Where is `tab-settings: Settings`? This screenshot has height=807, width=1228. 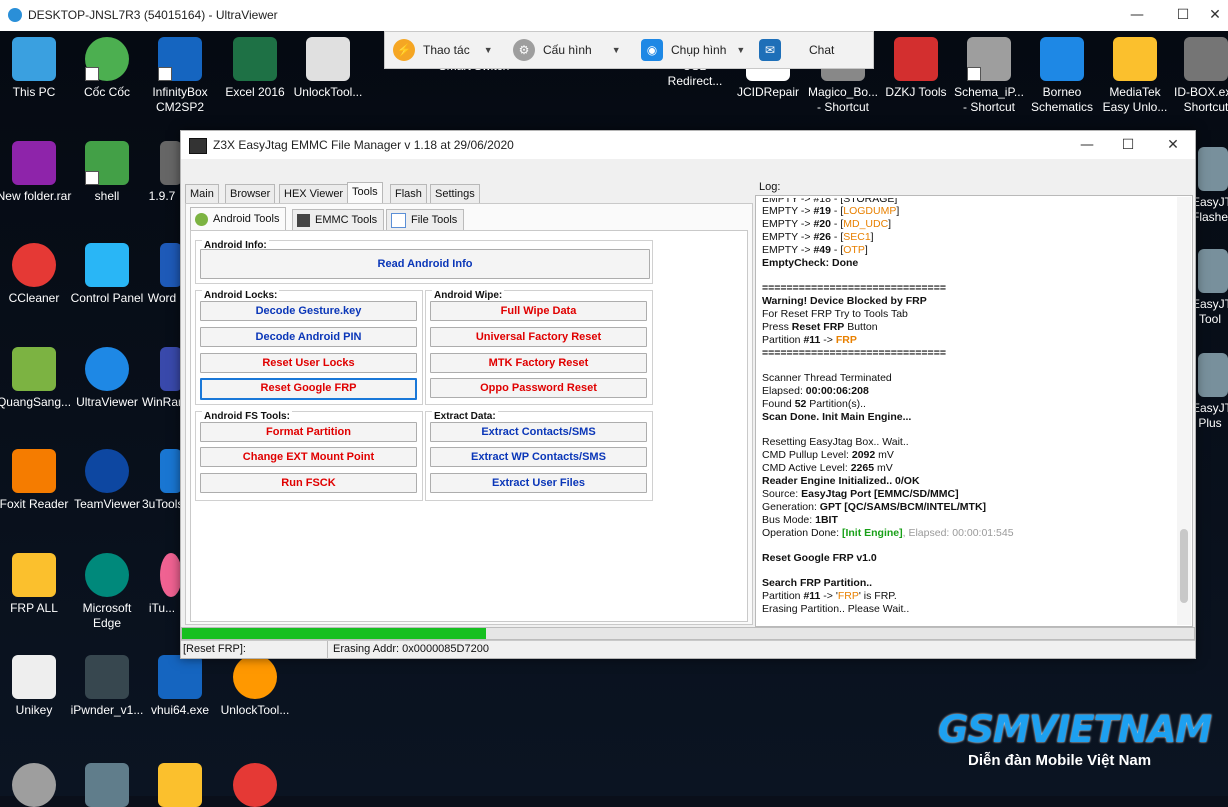
tab-settings: Settings is located at coordinates (455, 194).